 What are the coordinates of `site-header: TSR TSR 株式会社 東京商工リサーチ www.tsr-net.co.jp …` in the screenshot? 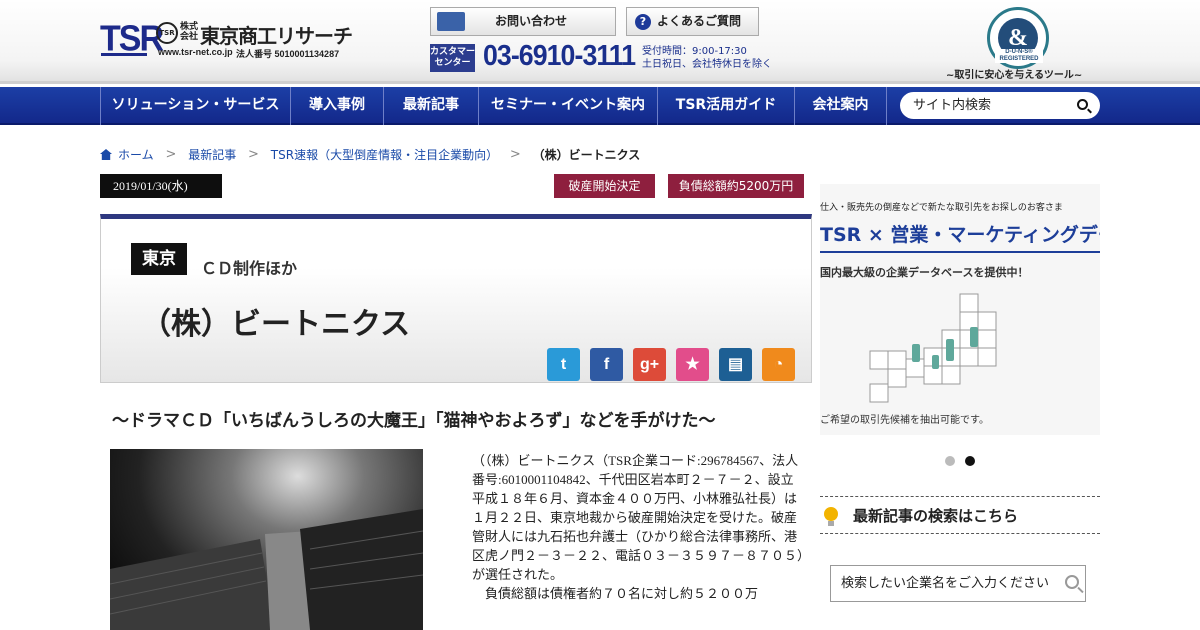 It's located at (600, 42).